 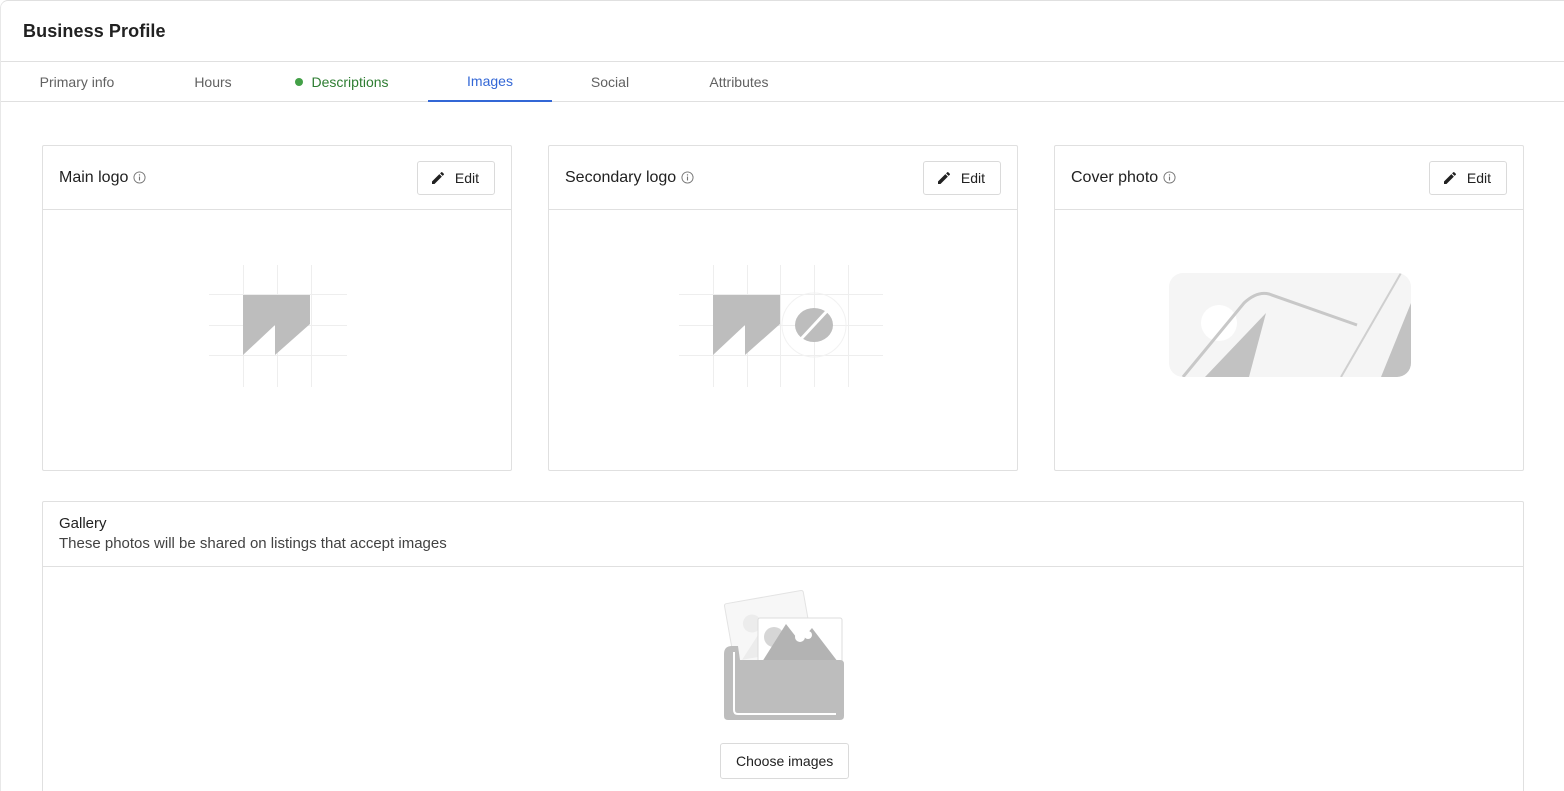 What do you see at coordinates (785, 761) in the screenshot?
I see `choose-images-button: Choose images` at bounding box center [785, 761].